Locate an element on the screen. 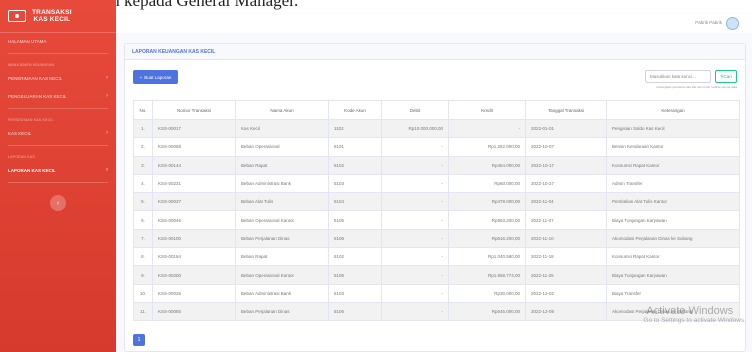 The image size is (752, 352). cell-description: Akomodasi Perjalanan Dinas ke Subang is located at coordinates (673, 238).